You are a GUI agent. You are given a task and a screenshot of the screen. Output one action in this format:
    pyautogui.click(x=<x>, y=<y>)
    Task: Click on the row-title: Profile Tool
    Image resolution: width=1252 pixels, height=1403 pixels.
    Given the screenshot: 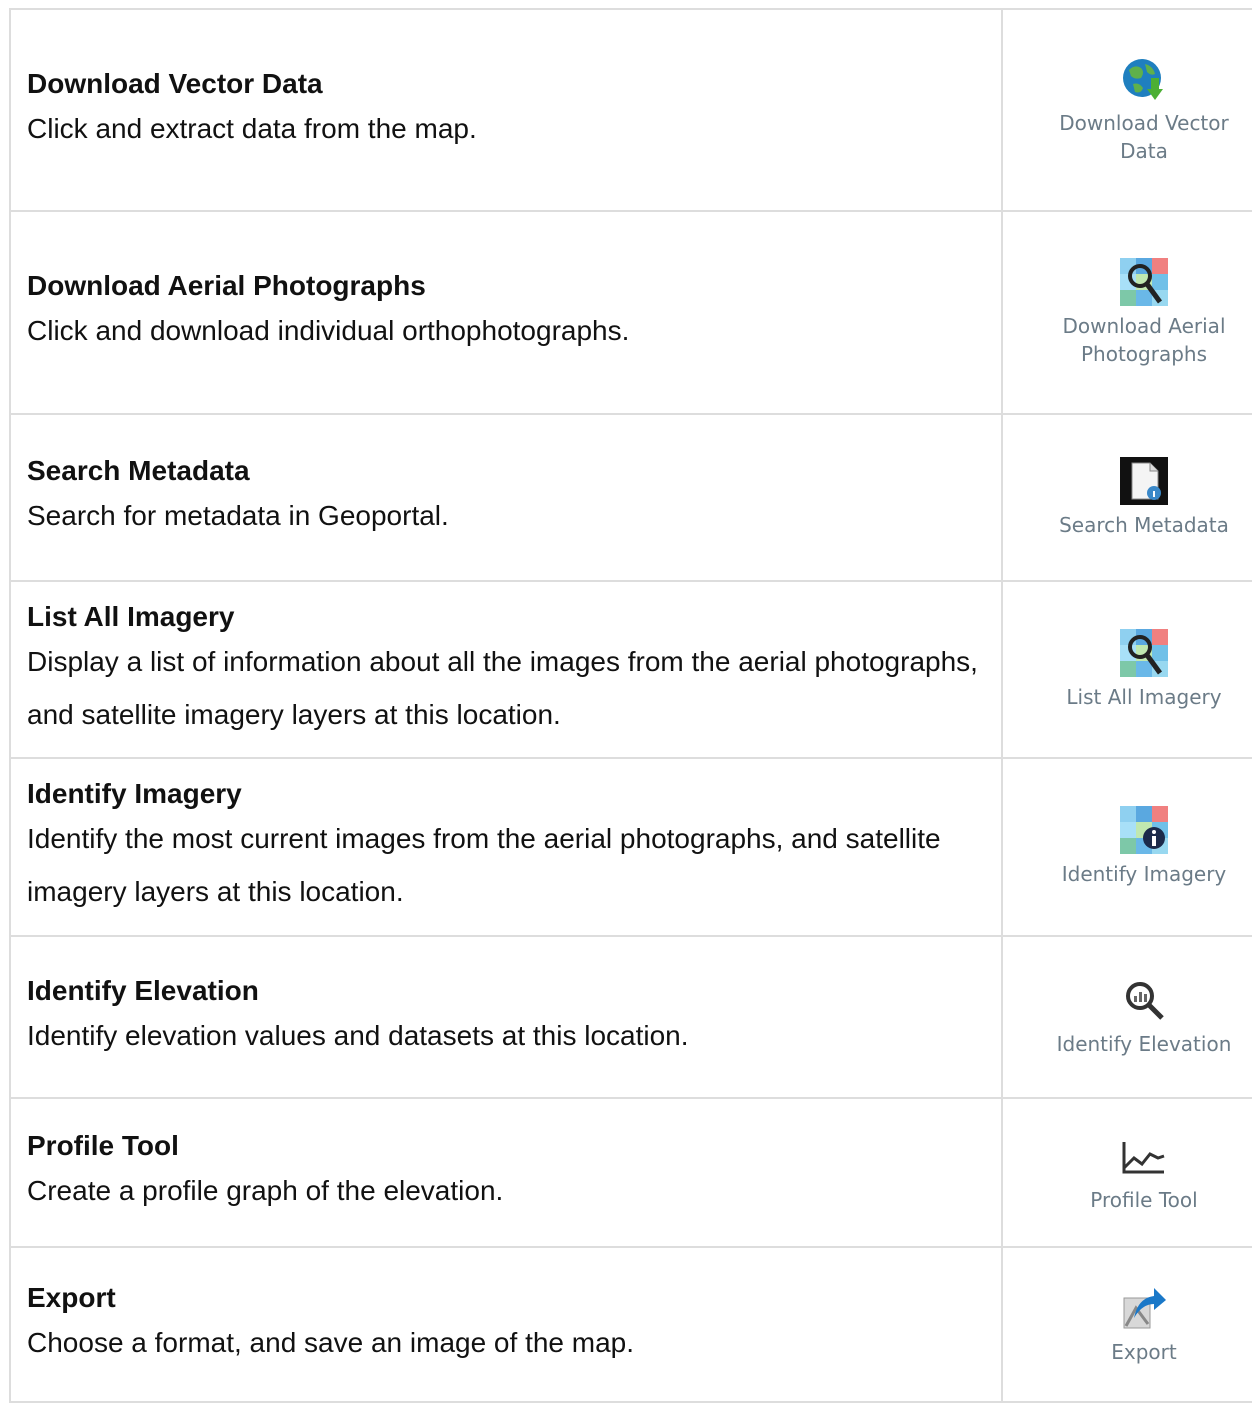 What is the action you would take?
    pyautogui.click(x=103, y=1145)
    